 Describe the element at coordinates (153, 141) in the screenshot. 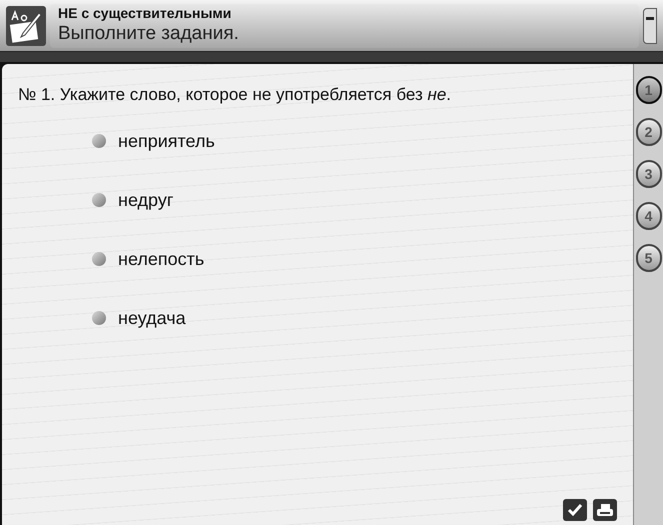

I see `answer-option: неприятель` at that location.